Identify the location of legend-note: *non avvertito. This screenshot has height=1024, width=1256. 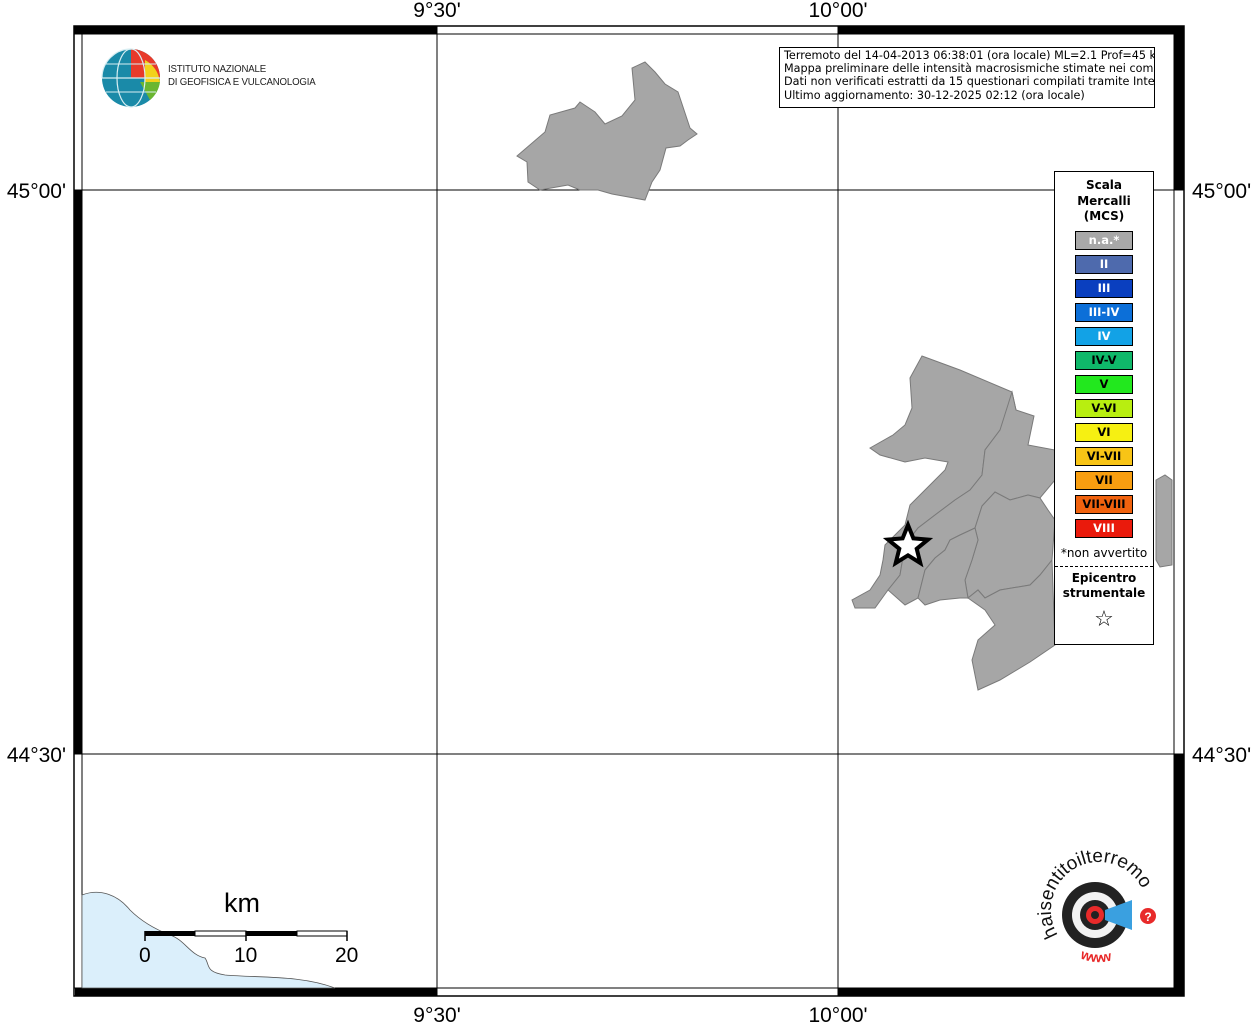
(1104, 552).